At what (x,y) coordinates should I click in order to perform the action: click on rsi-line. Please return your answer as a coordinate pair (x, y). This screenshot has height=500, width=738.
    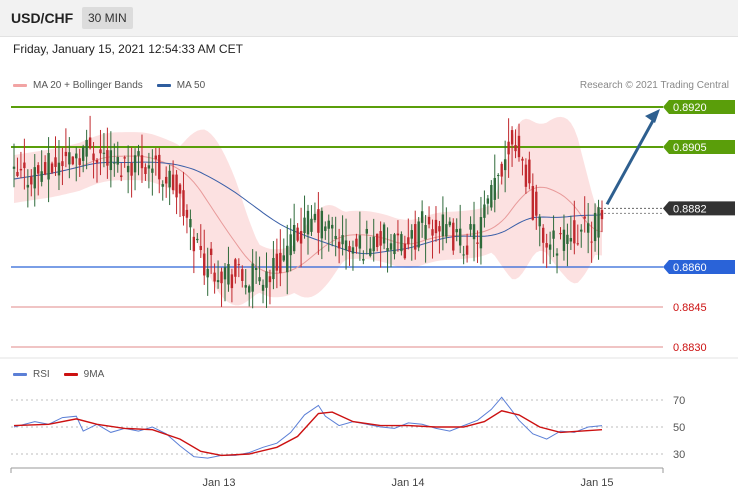
    Looking at the image, I should click on (308, 427).